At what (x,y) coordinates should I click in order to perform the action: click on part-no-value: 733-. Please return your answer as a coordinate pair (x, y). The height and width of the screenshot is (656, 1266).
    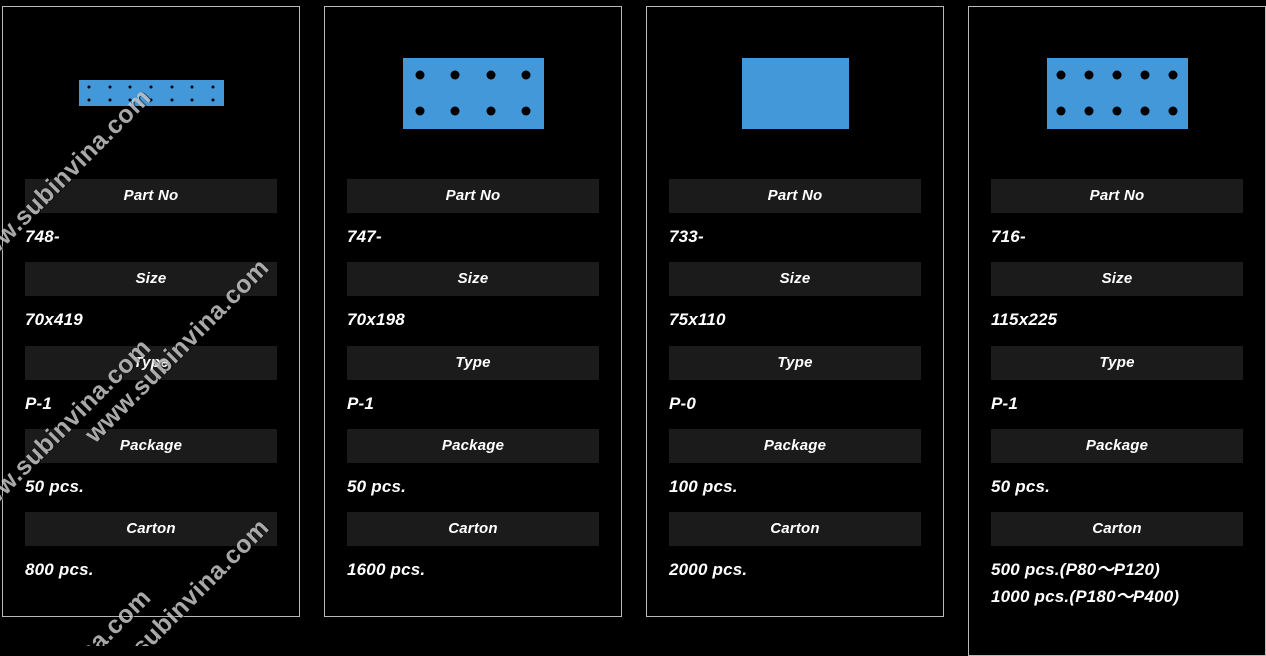
    Looking at the image, I should click on (795, 237).